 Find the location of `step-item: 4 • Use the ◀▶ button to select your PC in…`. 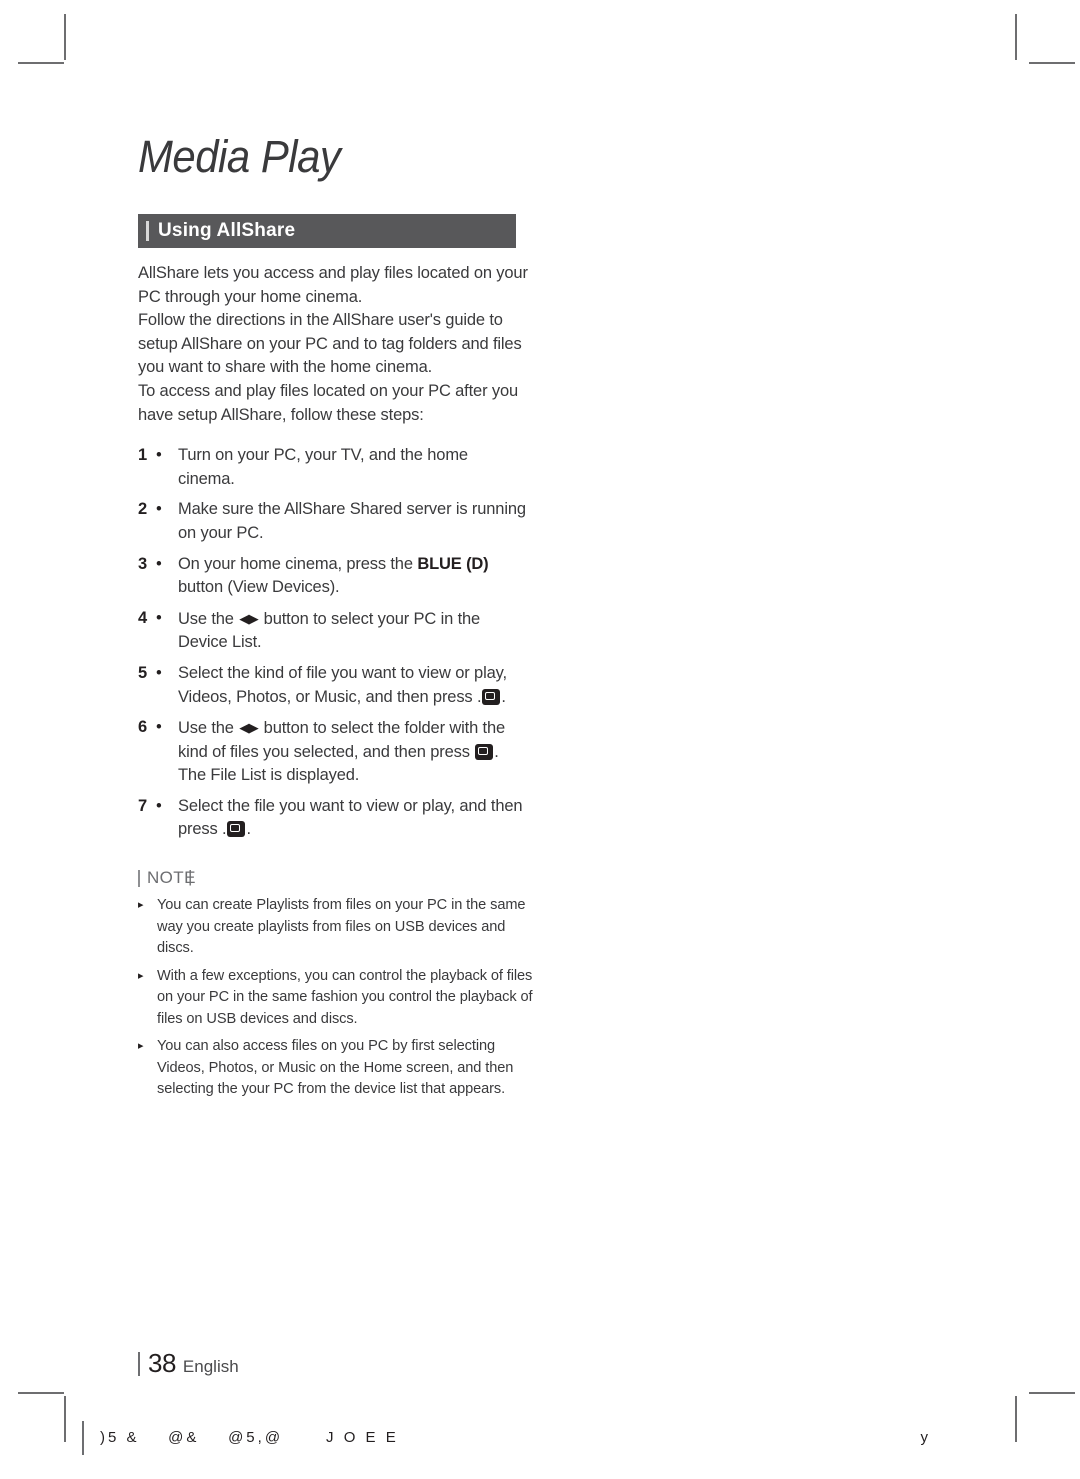

step-item: 4 • Use the ◀▶ button to select your PC in… is located at coordinates (333, 631).